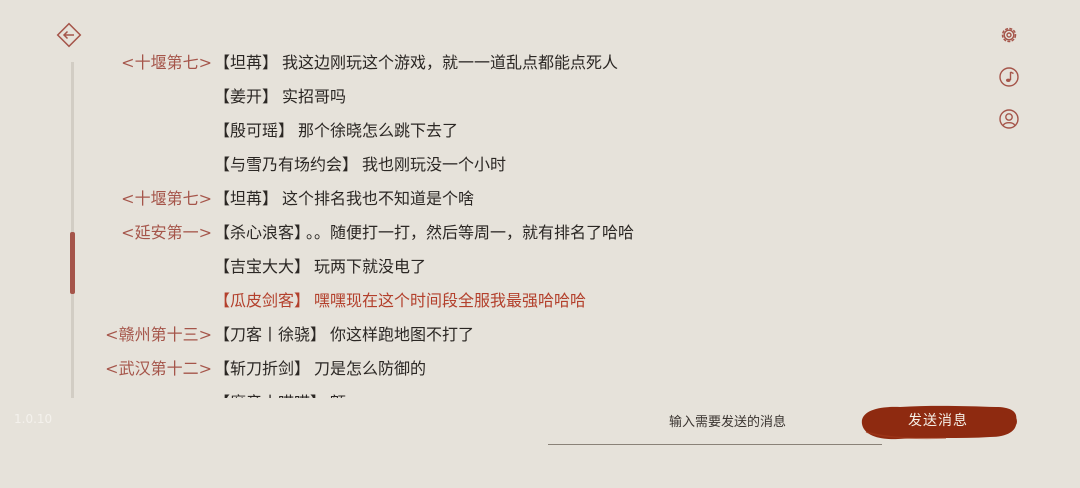 The height and width of the screenshot is (488, 1080). What do you see at coordinates (258, 232) in the screenshot?
I see `message-sender: 【杀心浪客】` at bounding box center [258, 232].